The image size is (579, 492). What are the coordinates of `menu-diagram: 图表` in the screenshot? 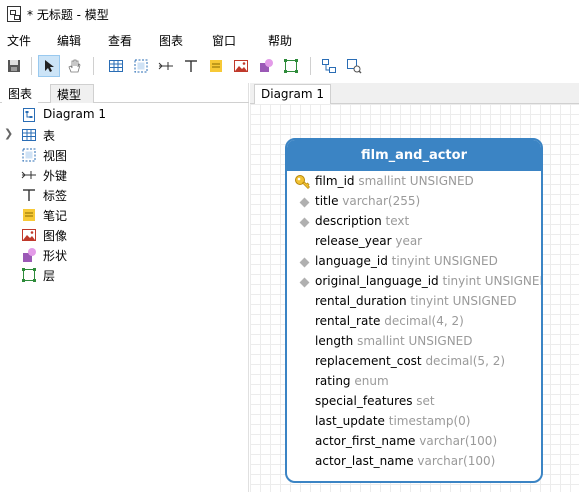 It's located at (171, 40).